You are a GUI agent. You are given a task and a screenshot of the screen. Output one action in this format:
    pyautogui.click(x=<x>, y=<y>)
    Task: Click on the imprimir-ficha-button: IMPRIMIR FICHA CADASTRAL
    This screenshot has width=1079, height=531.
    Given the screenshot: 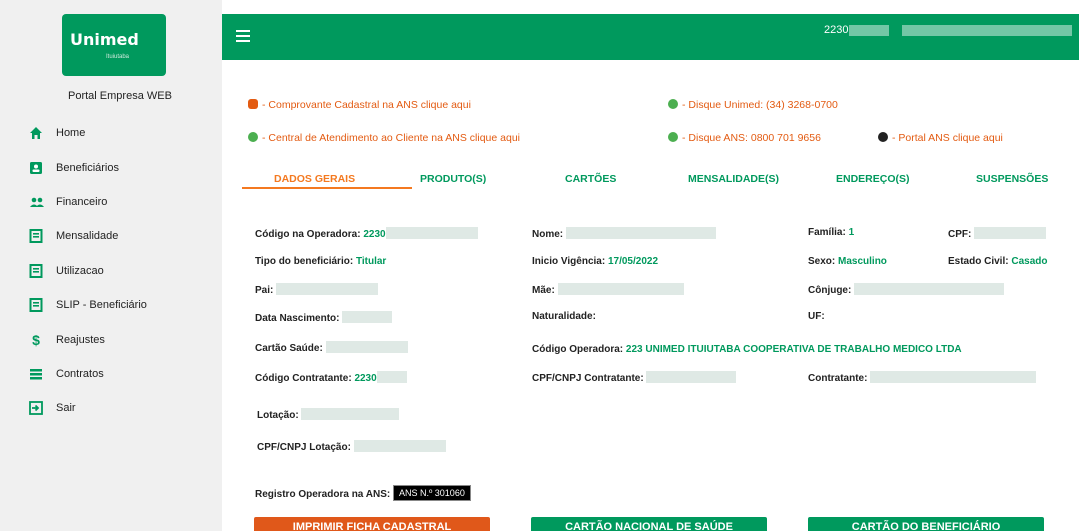 What is the action you would take?
    pyautogui.click(x=372, y=524)
    